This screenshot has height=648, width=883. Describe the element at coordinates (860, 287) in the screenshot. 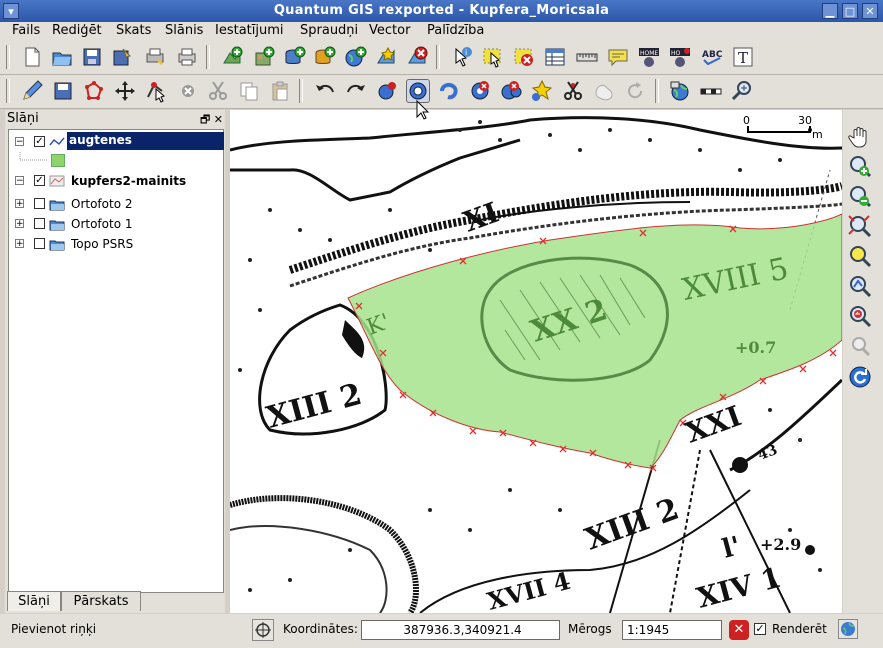

I see `zoom-to-layer-icon` at that location.